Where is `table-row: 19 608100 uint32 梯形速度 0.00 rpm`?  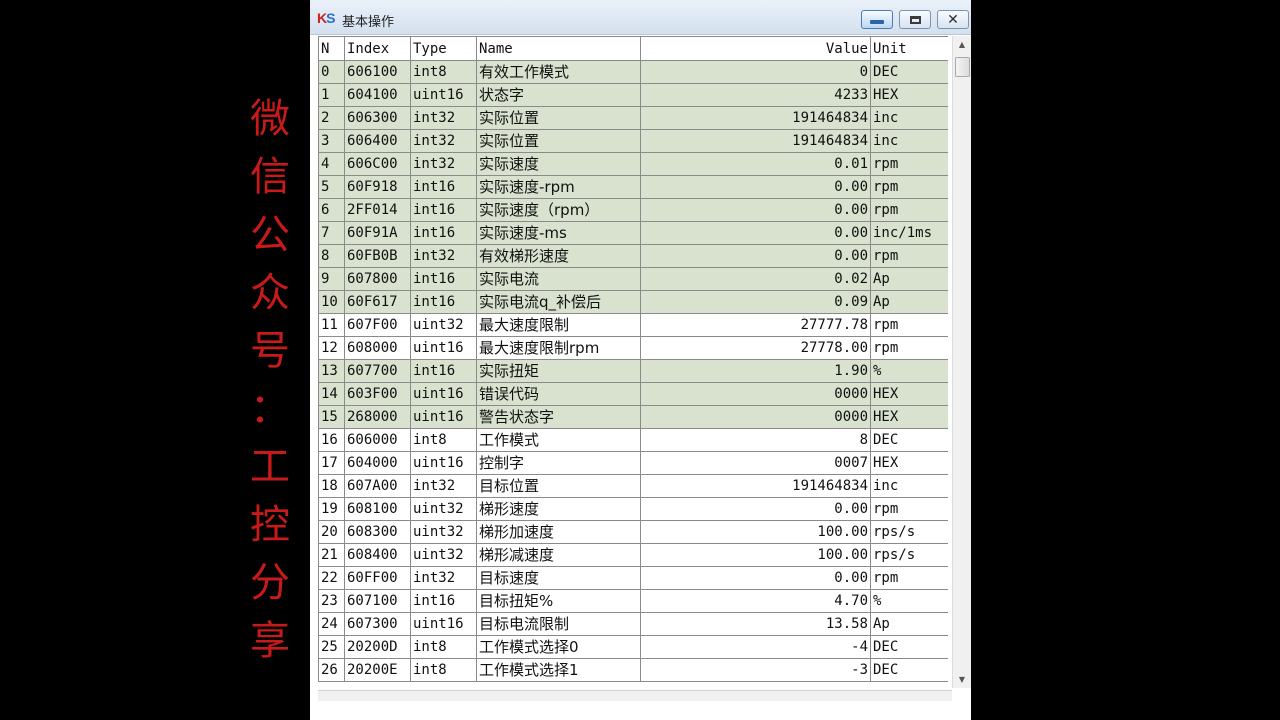
table-row: 19 608100 uint32 梯形速度 0.00 rpm is located at coordinates (633, 509).